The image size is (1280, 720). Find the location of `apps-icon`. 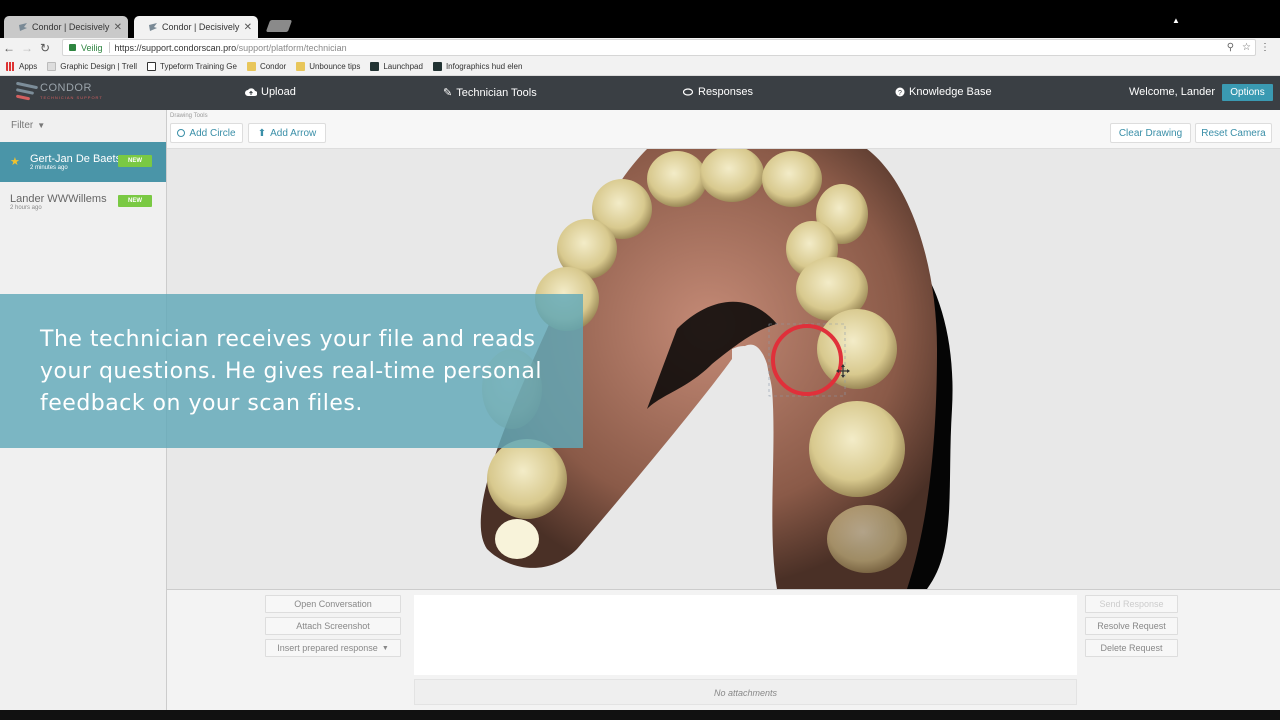

apps-icon is located at coordinates (10, 66).